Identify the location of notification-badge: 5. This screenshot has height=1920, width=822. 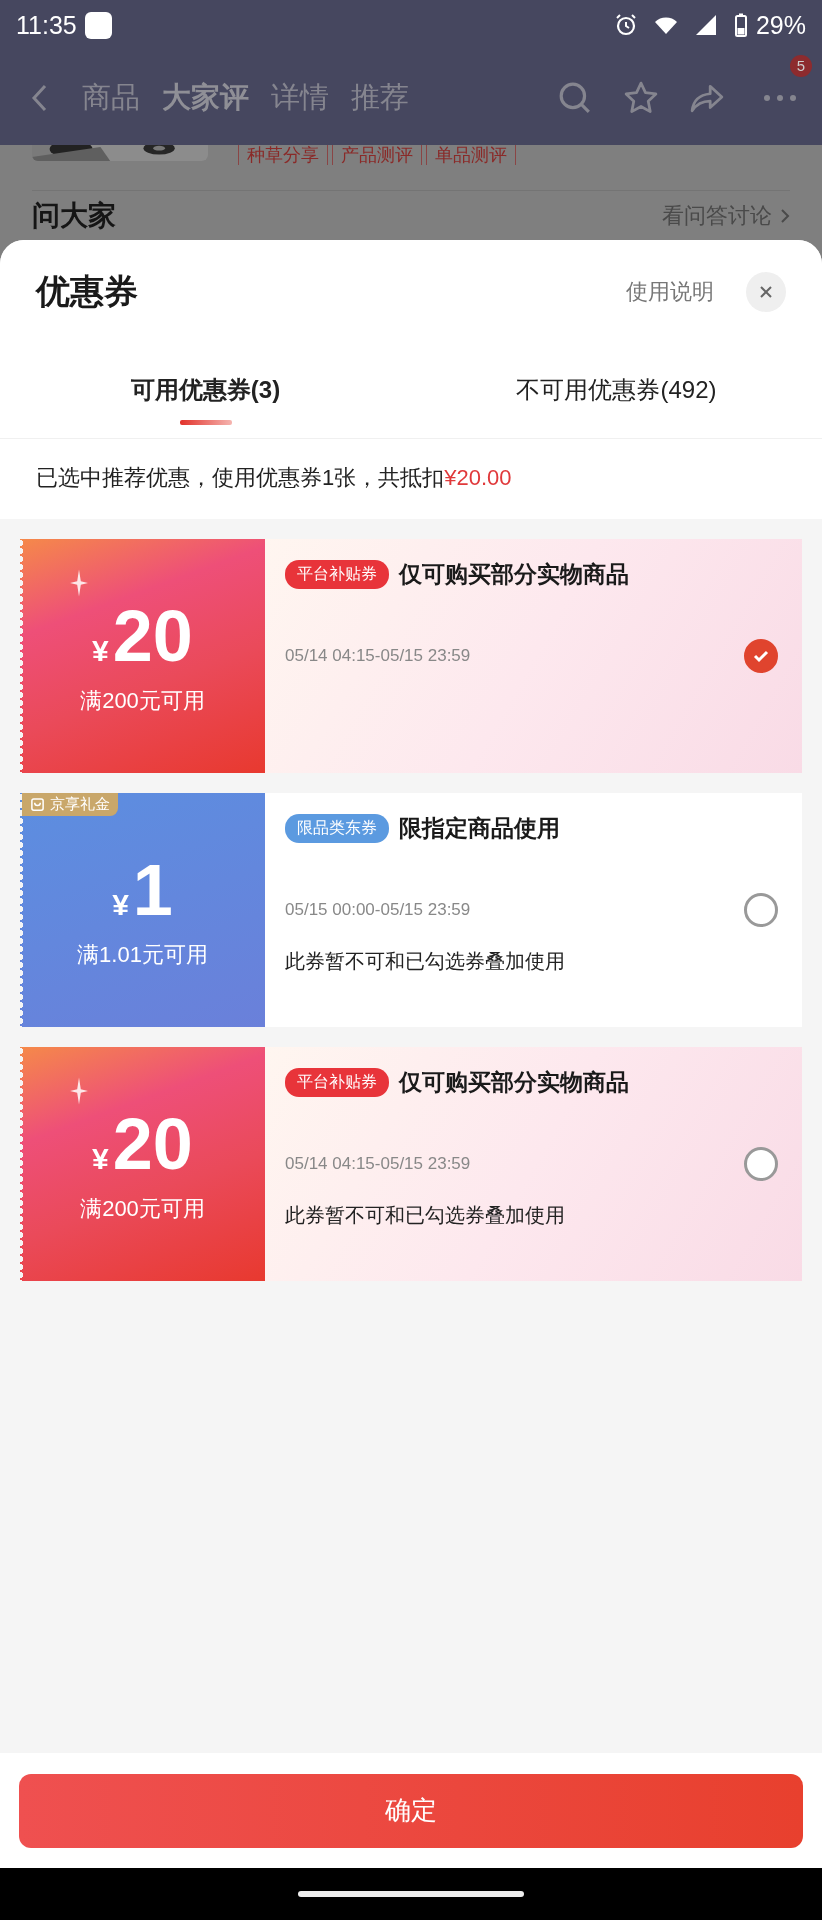
(801, 65).